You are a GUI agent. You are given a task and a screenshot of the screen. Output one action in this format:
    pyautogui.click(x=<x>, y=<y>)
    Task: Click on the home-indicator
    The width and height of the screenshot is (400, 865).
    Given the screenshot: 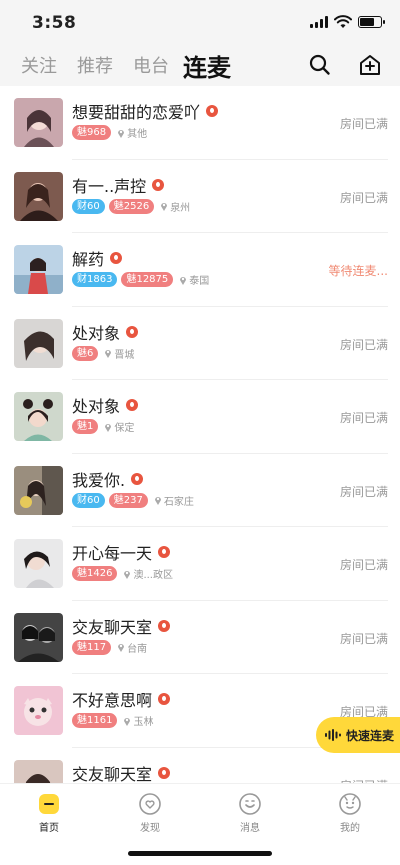 What is the action you would take?
    pyautogui.click(x=200, y=853)
    